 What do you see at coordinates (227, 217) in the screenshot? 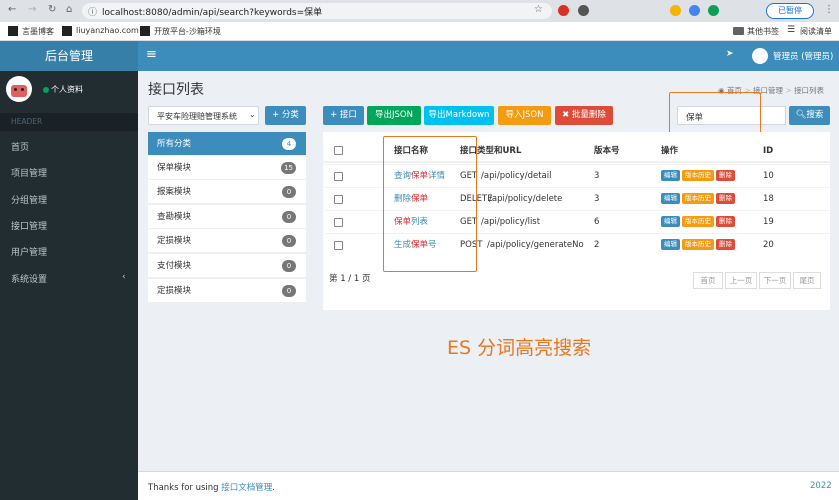
I see `category-item: 查勘模块 0` at bounding box center [227, 217].